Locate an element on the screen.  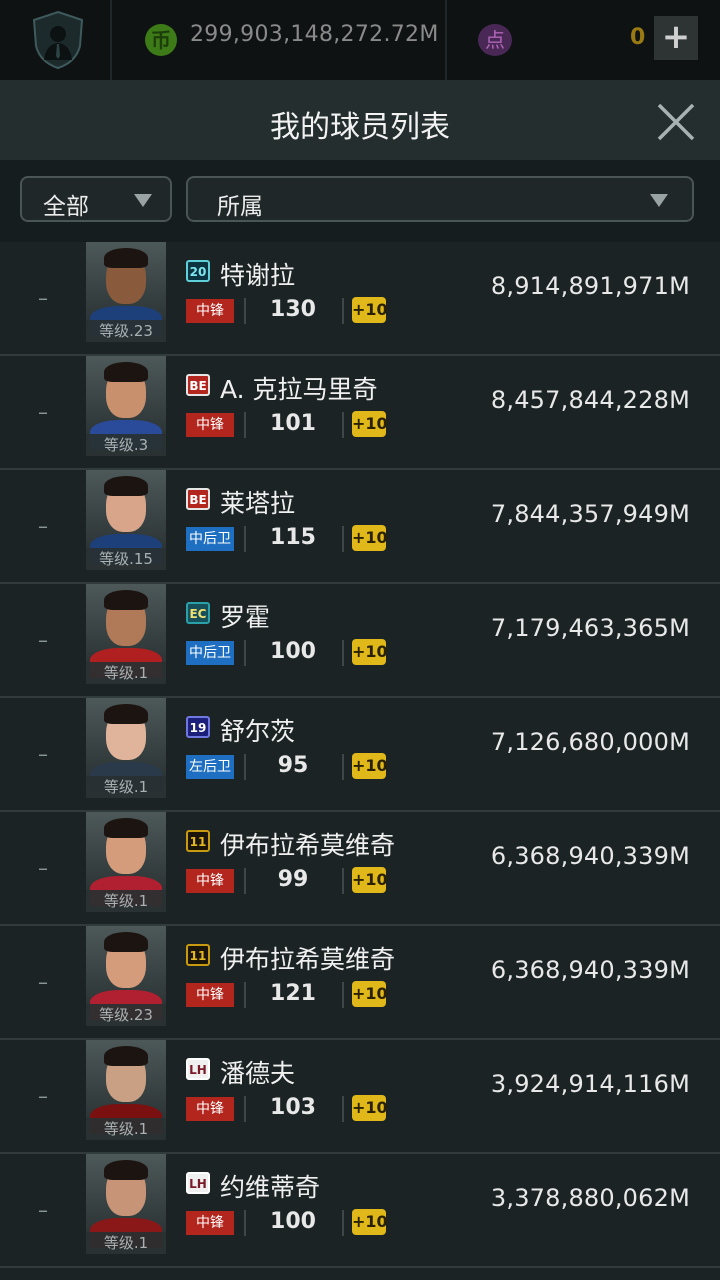
manager-badge-icon is located at coordinates (58, 40).